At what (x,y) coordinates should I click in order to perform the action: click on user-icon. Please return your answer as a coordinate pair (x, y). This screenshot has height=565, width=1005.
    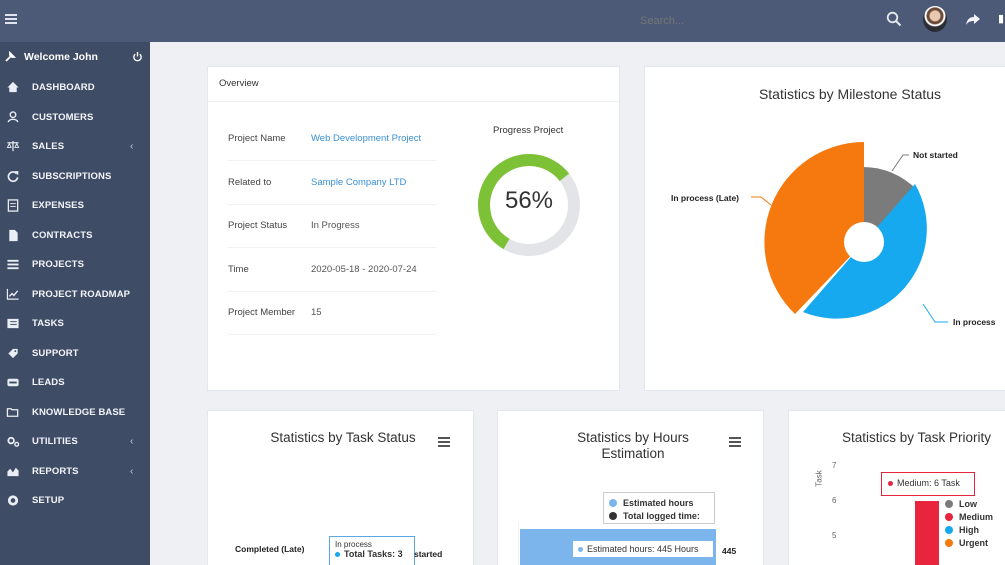
    Looking at the image, I should click on (13, 116).